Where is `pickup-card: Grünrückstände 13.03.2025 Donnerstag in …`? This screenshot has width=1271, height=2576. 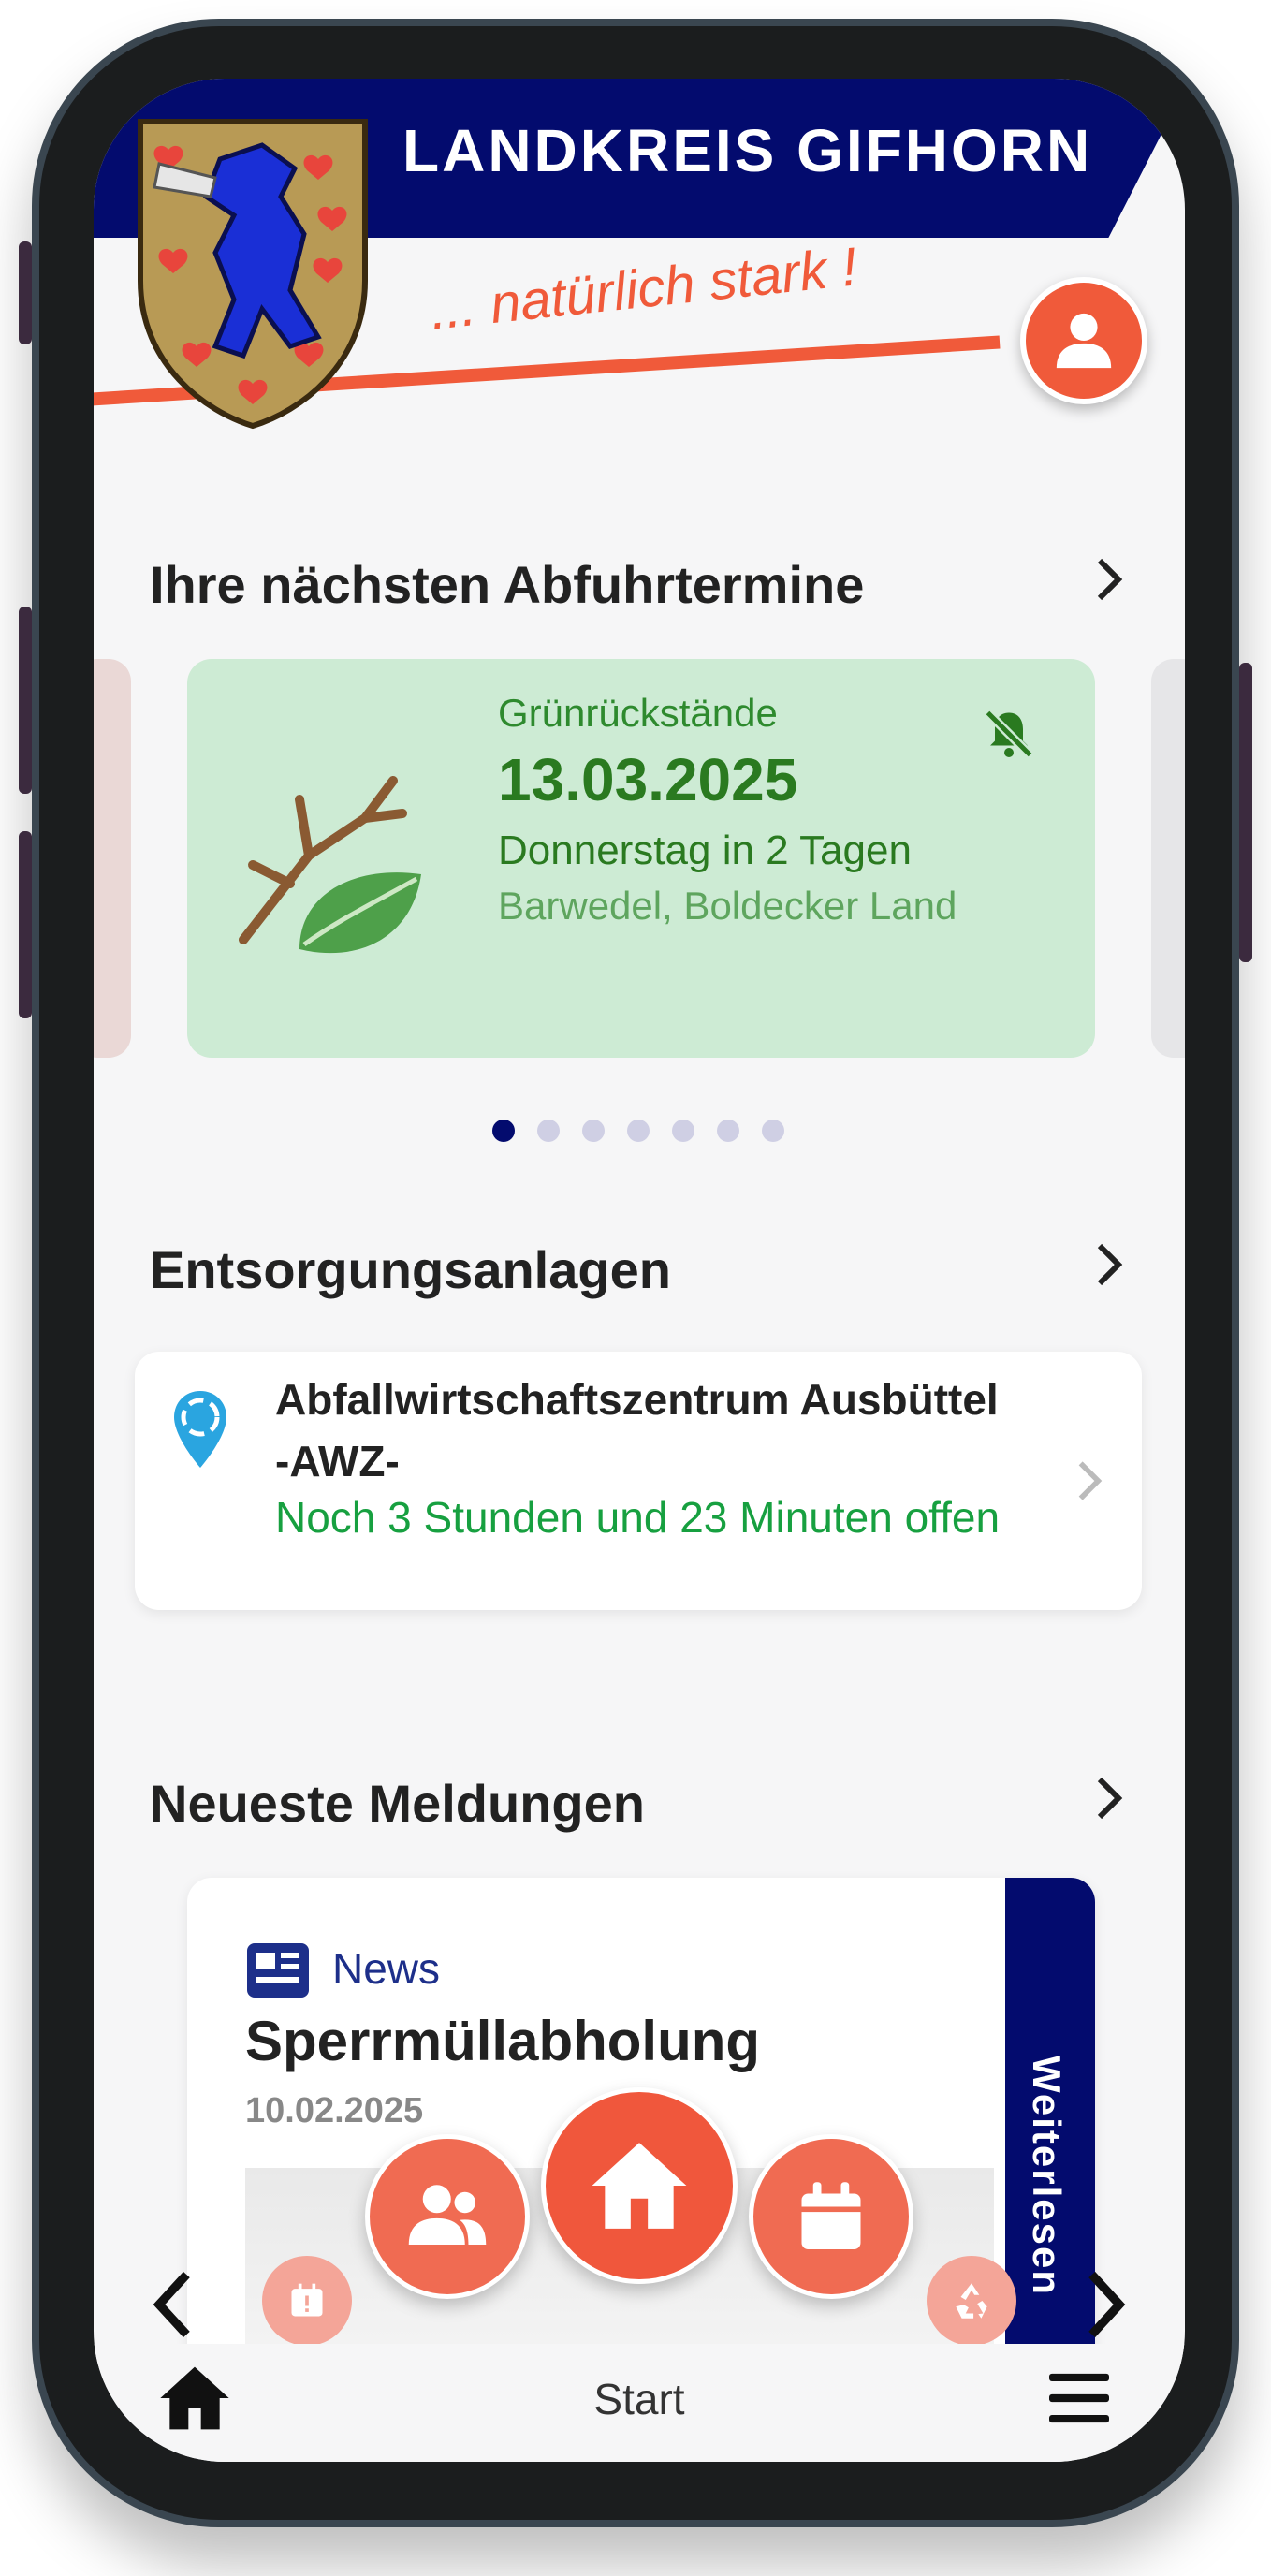
pickup-card: Grünrückstände 13.03.2025 Donnerstag in … is located at coordinates (641, 858).